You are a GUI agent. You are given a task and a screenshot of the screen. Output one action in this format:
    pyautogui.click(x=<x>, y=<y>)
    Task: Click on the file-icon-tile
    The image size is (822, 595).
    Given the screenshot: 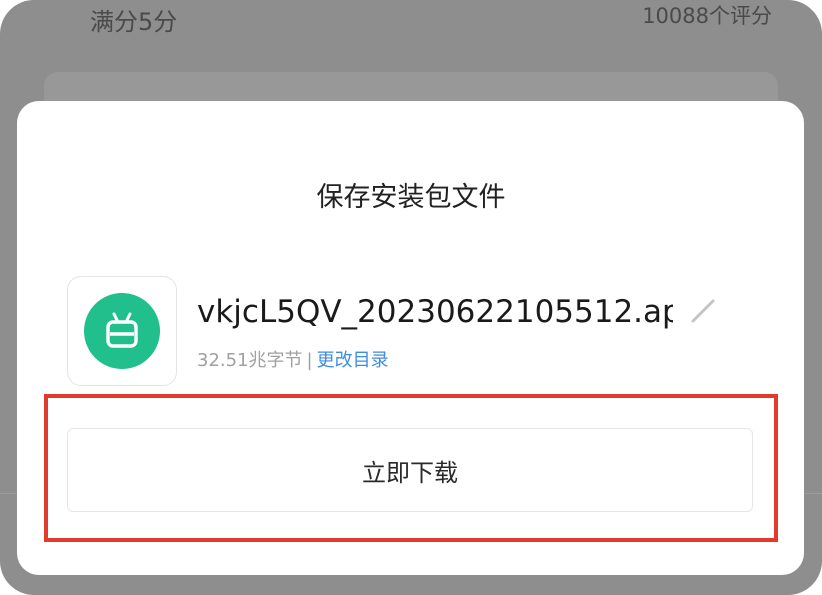 What is the action you would take?
    pyautogui.click(x=122, y=331)
    